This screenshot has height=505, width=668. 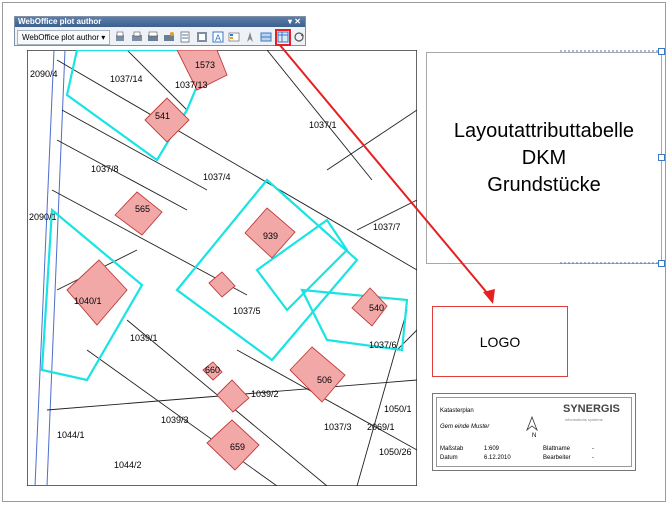 I want to click on parcel-label: 1037/5, so click(x=247, y=311).